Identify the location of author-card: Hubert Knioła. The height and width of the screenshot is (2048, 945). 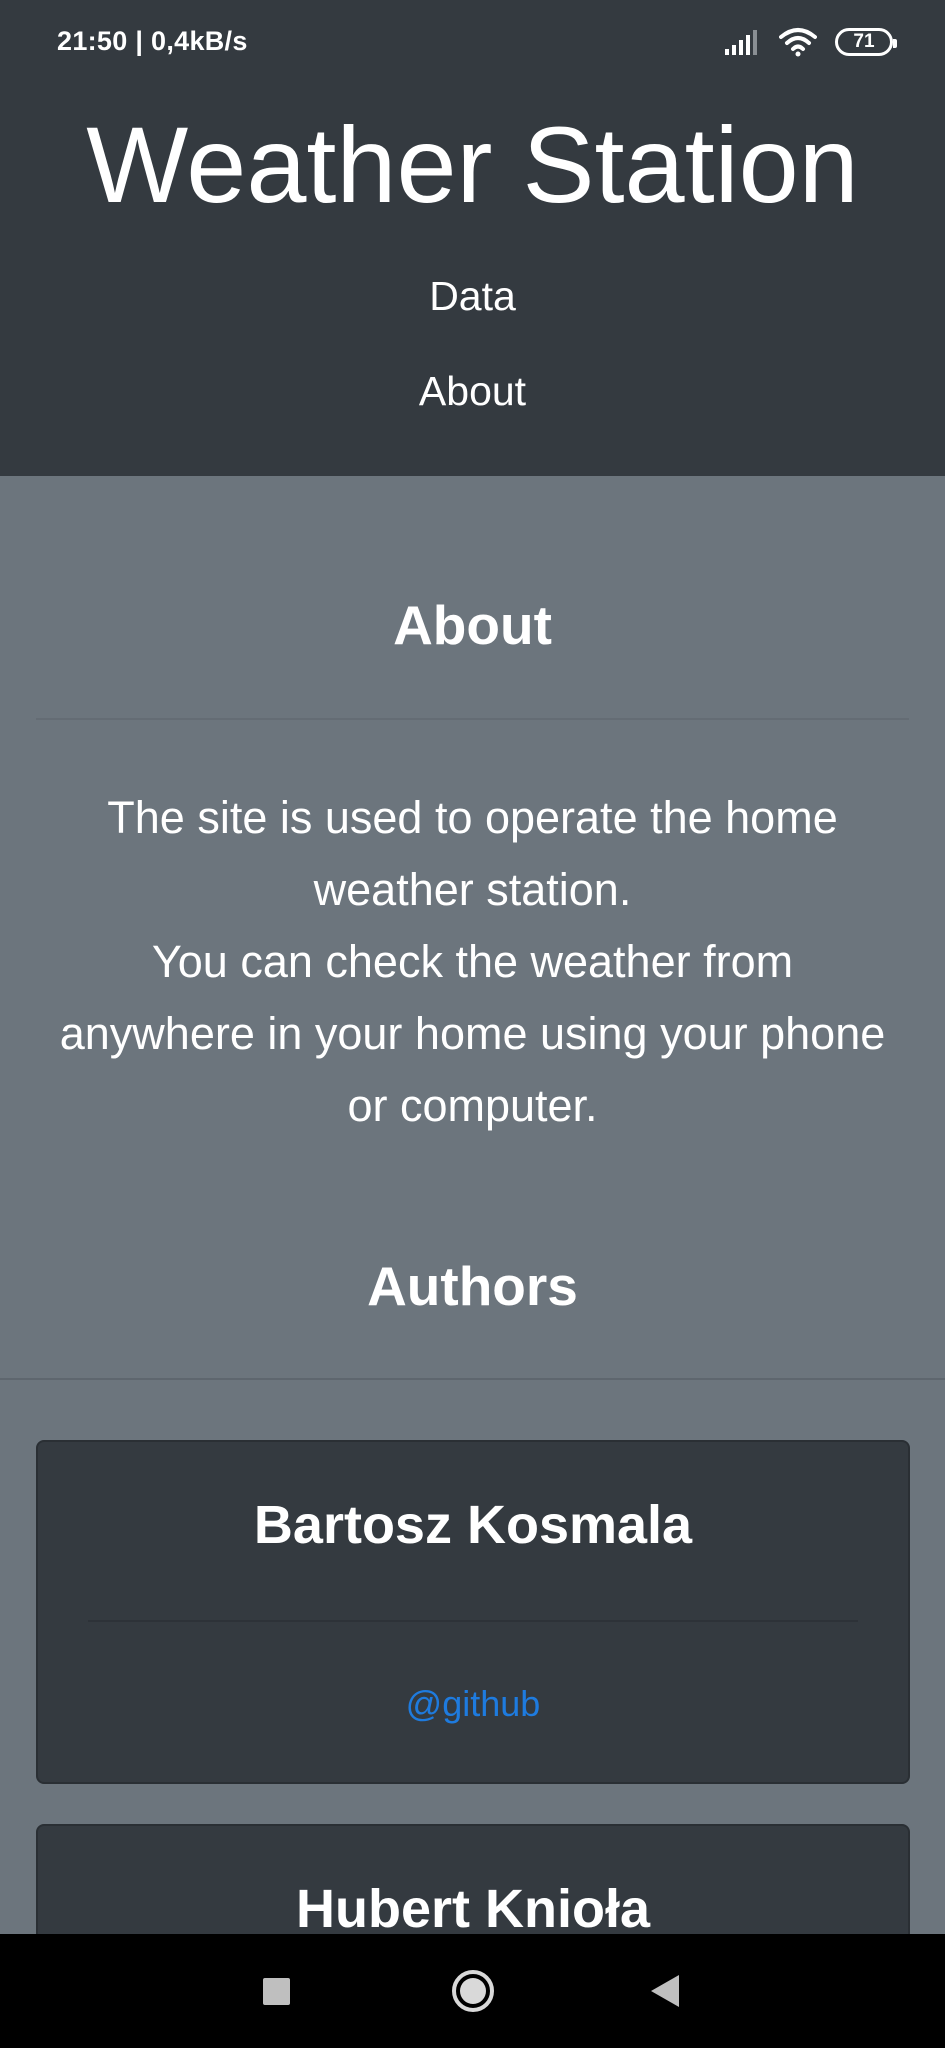
(473, 1879).